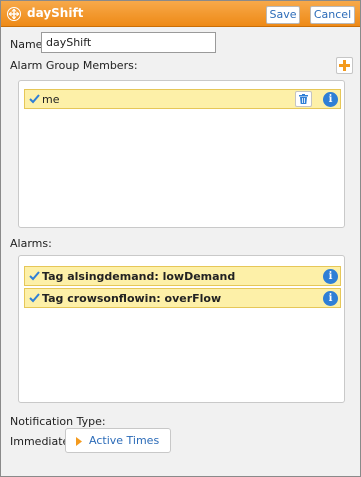 Image resolution: width=361 pixels, height=477 pixels. What do you see at coordinates (31, 243) in the screenshot?
I see `alarms-label: Alarms:` at bounding box center [31, 243].